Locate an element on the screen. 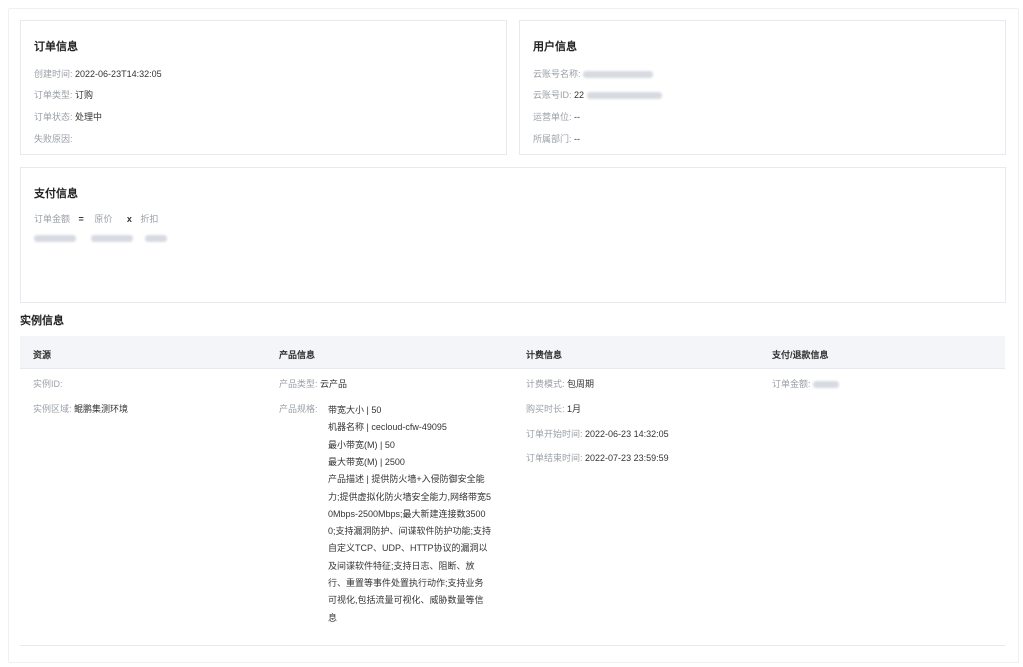 The image size is (1023, 667). created-time-value: 2022-06-23T14:32:05 is located at coordinates (118, 74).